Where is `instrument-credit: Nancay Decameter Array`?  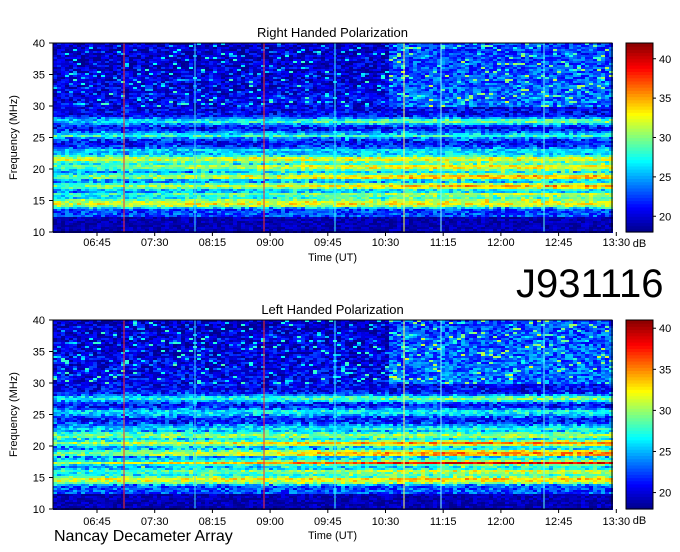 instrument-credit: Nancay Decameter Array is located at coordinates (143, 537).